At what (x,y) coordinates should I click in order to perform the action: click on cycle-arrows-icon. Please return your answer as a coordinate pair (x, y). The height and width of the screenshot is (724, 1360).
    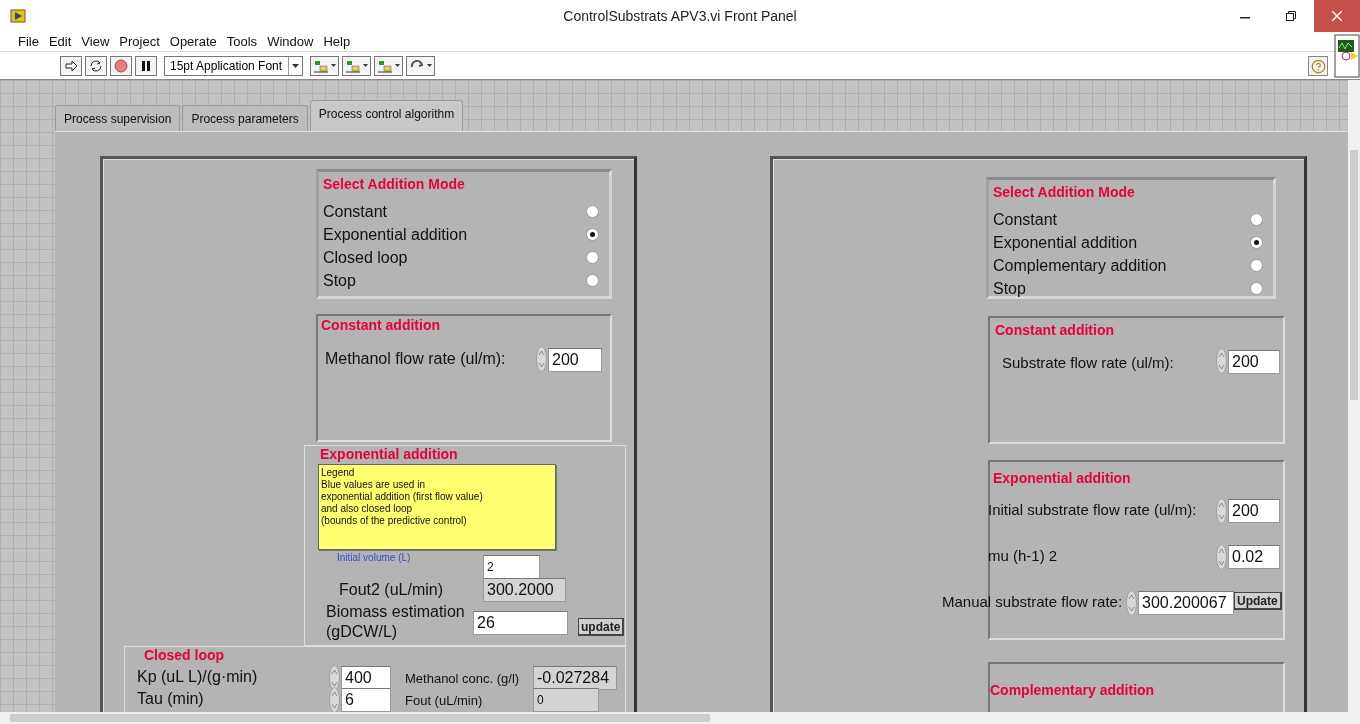
    Looking at the image, I should click on (96, 65).